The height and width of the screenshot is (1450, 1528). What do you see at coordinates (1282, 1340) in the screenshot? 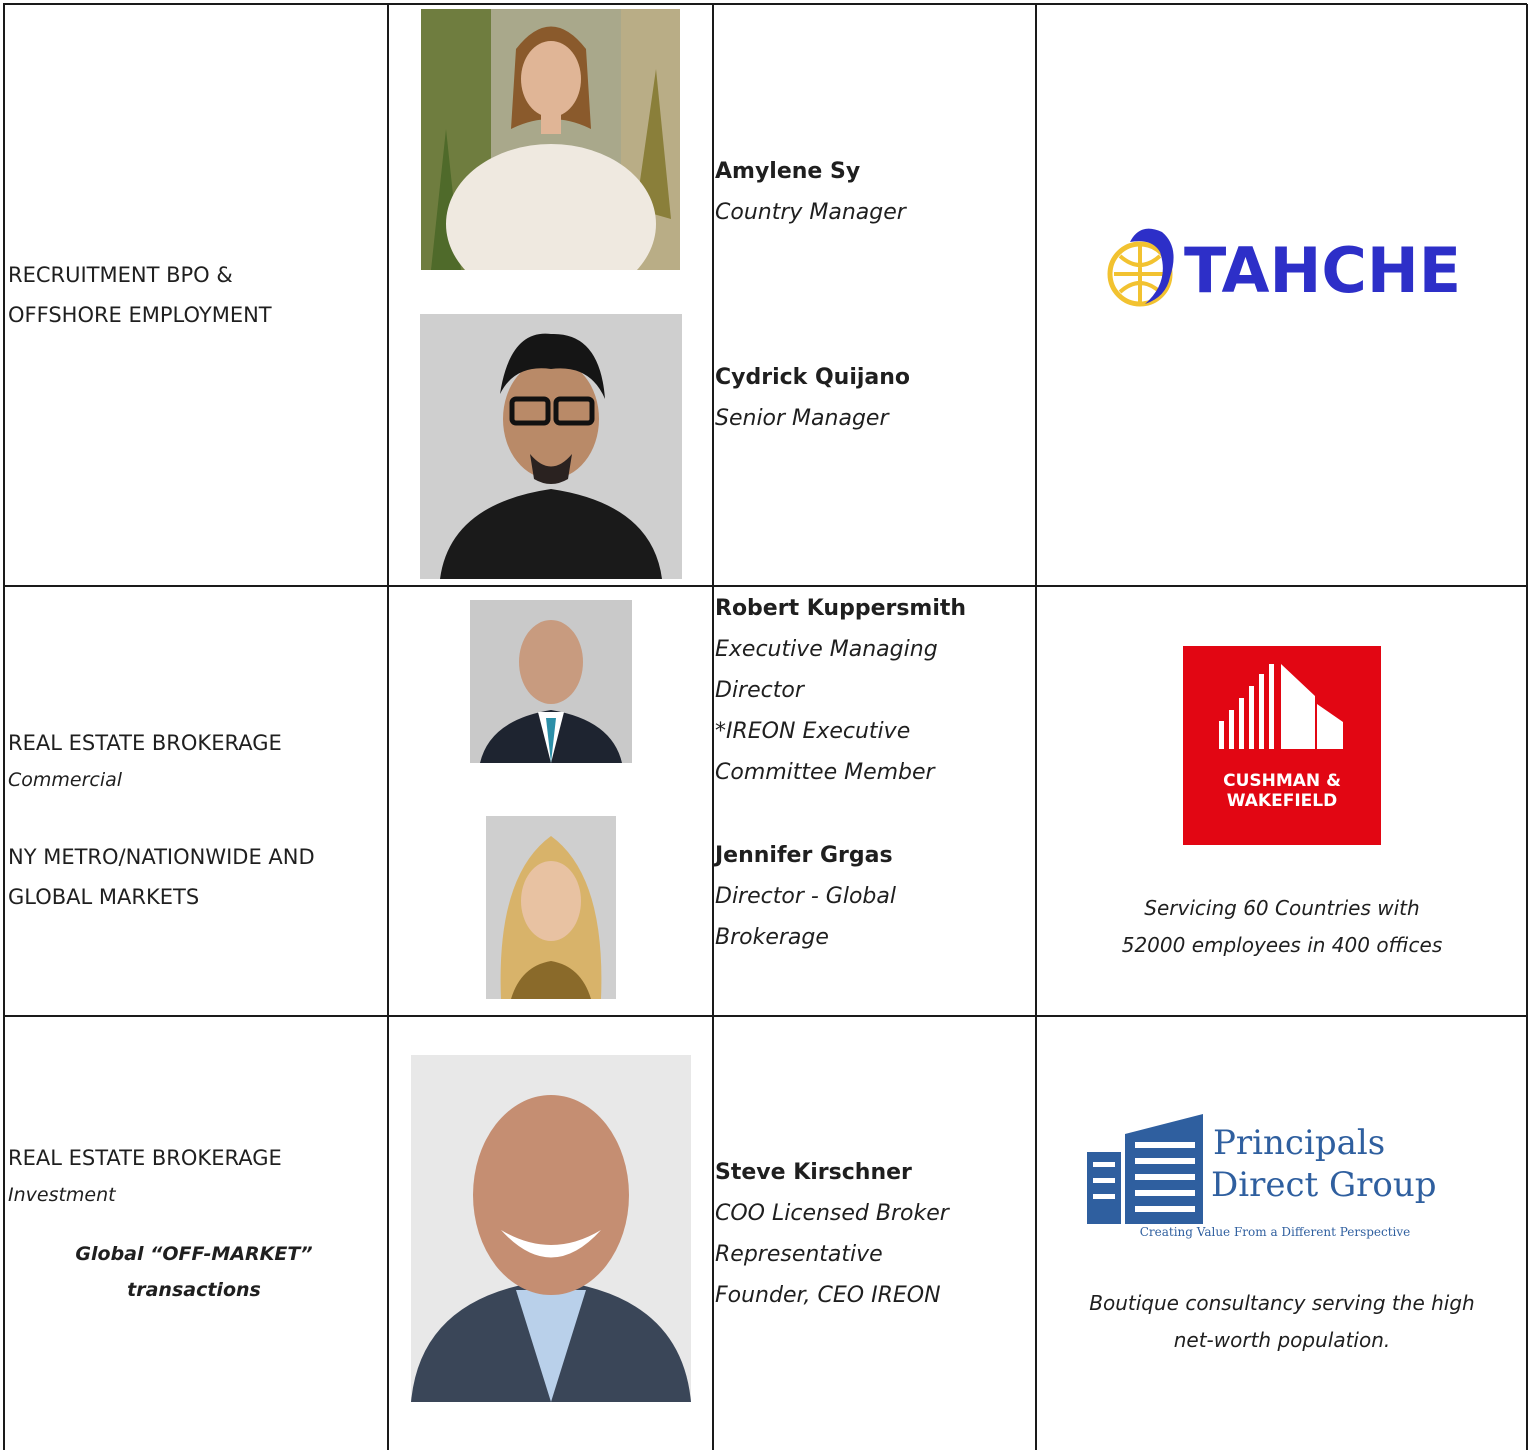
I see `note-line: net-worth population.` at bounding box center [1282, 1340].